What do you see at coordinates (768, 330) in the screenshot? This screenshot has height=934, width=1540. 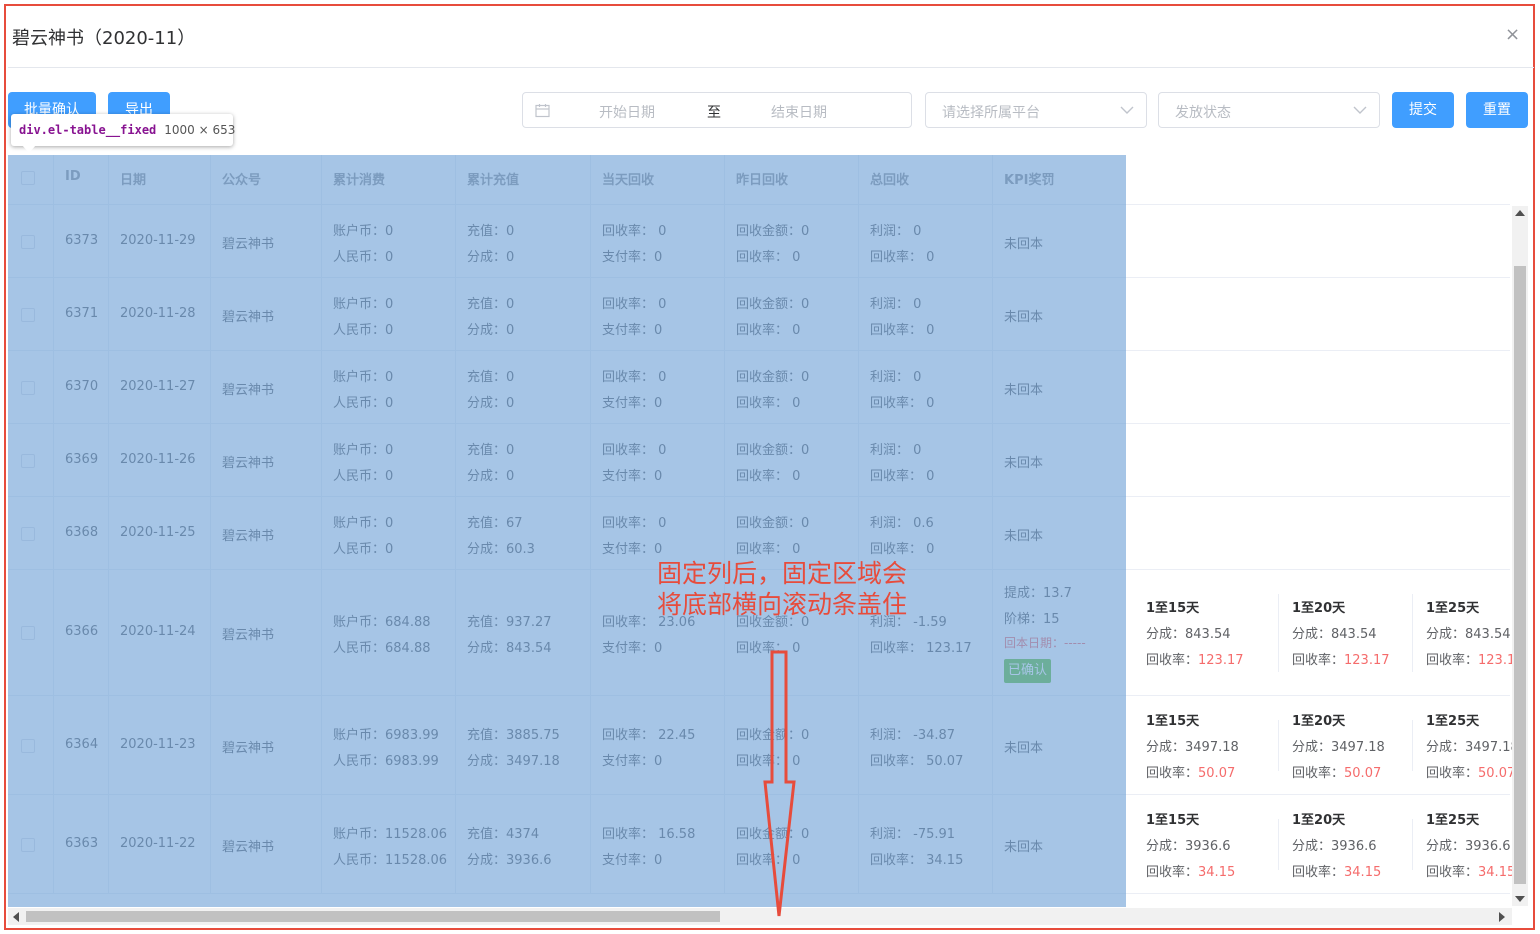 I see `cell-yesterday-line: 回收率： 0` at bounding box center [768, 330].